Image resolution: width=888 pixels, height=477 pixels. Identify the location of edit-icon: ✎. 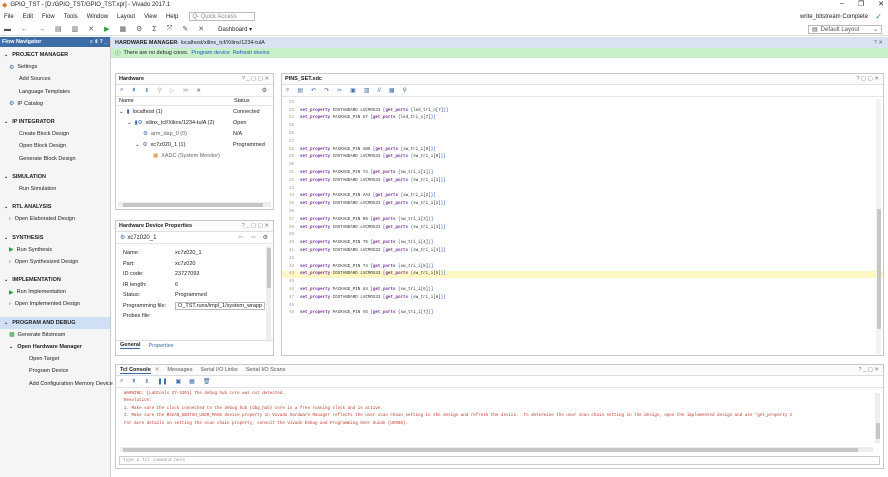
(185, 29).